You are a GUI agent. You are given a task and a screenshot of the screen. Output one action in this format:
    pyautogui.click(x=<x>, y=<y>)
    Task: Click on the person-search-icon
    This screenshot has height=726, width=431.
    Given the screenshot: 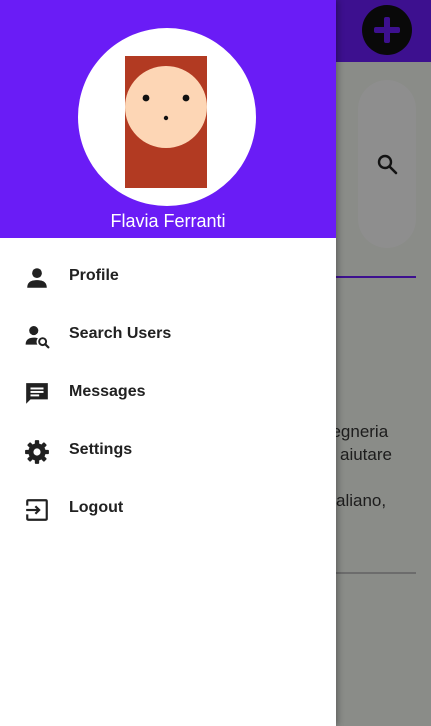 What is the action you would take?
    pyautogui.click(x=37, y=337)
    